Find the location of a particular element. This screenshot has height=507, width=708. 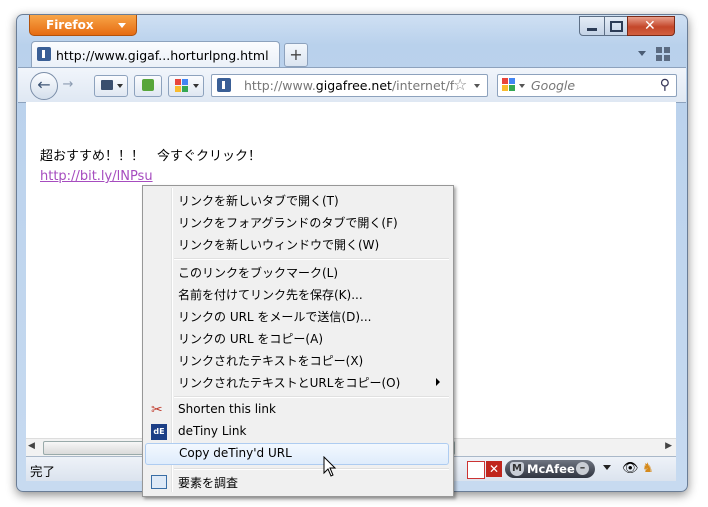

mouse-cursor-icon is located at coordinates (330, 466).